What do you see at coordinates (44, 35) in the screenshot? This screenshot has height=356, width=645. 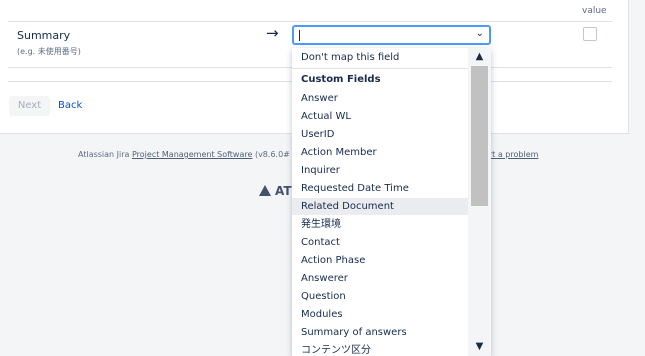 I see `field-label-summary: Summary` at bounding box center [44, 35].